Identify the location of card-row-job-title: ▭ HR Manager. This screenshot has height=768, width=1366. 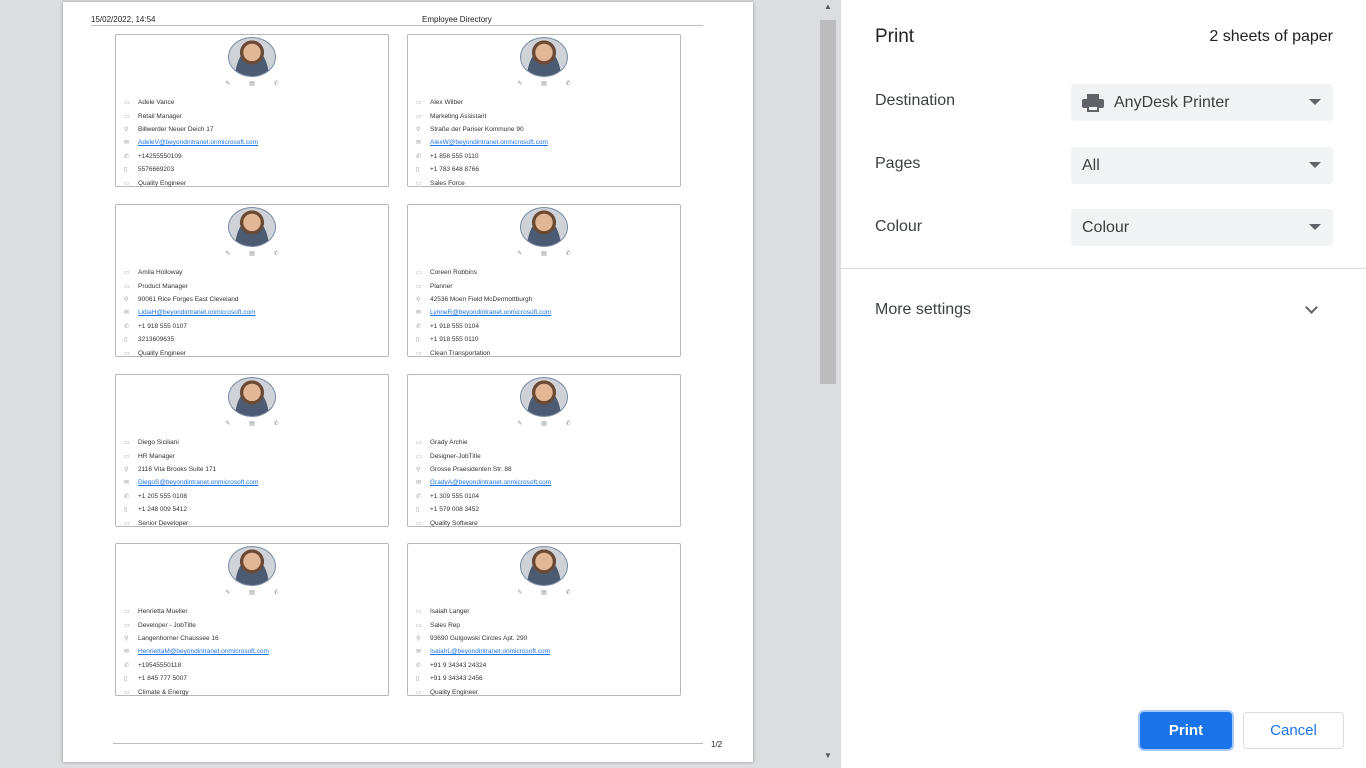
(254, 455).